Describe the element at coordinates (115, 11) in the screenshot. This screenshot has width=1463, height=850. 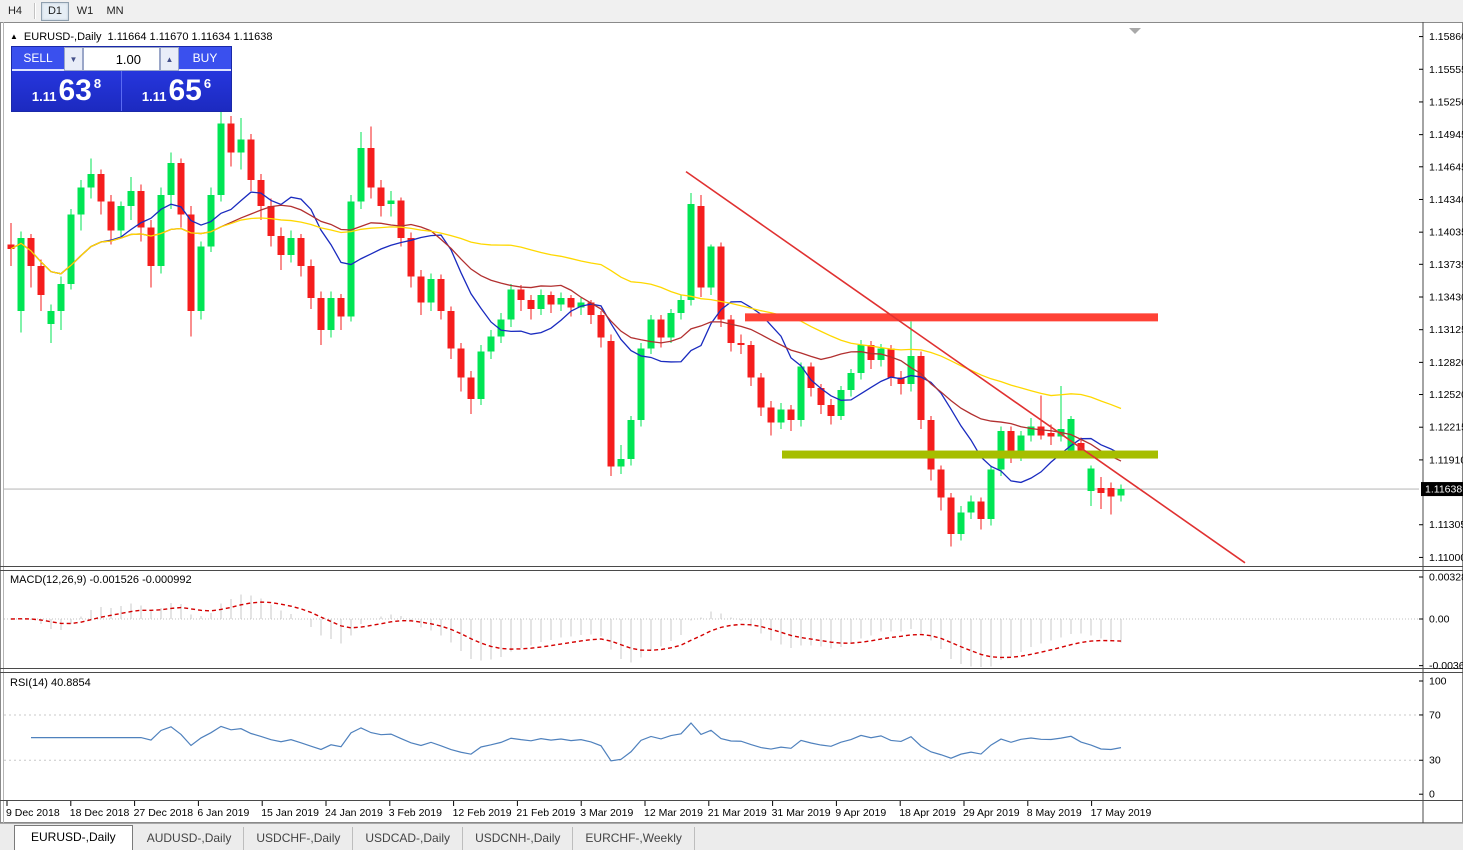
I see `timeframe-button-mn: MN` at that location.